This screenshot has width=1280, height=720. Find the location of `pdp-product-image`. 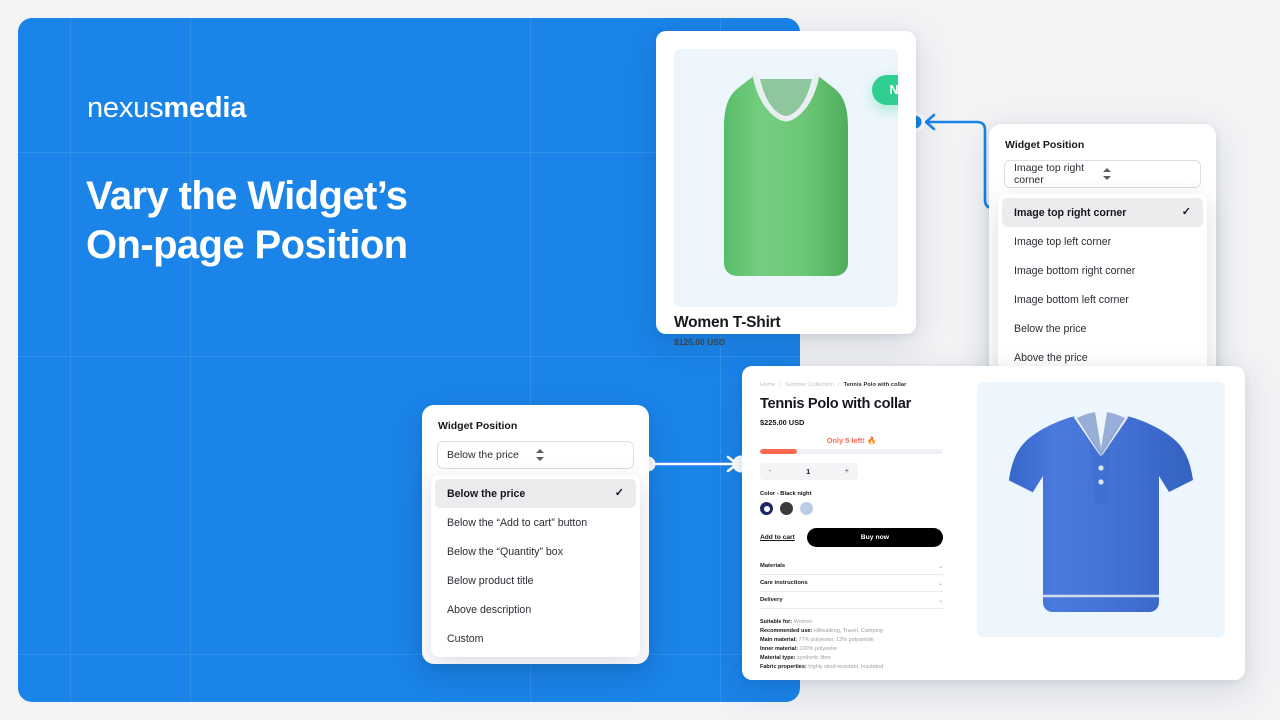

pdp-product-image is located at coordinates (1101, 509).